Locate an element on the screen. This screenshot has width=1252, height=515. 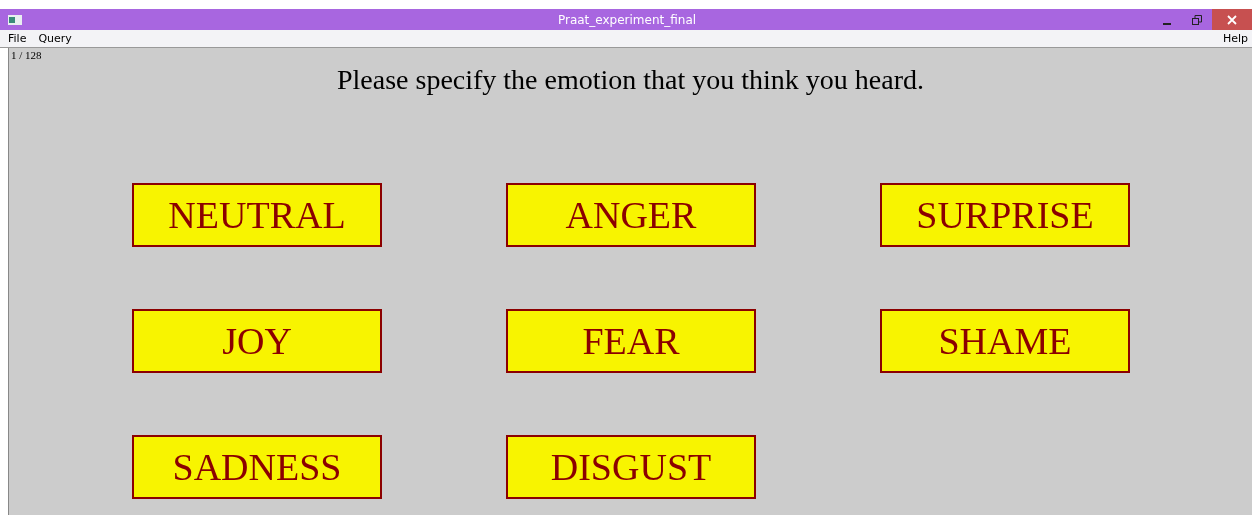
prompt-text: Please specify the emotion that you think you heard. is located at coordinates (630, 79).